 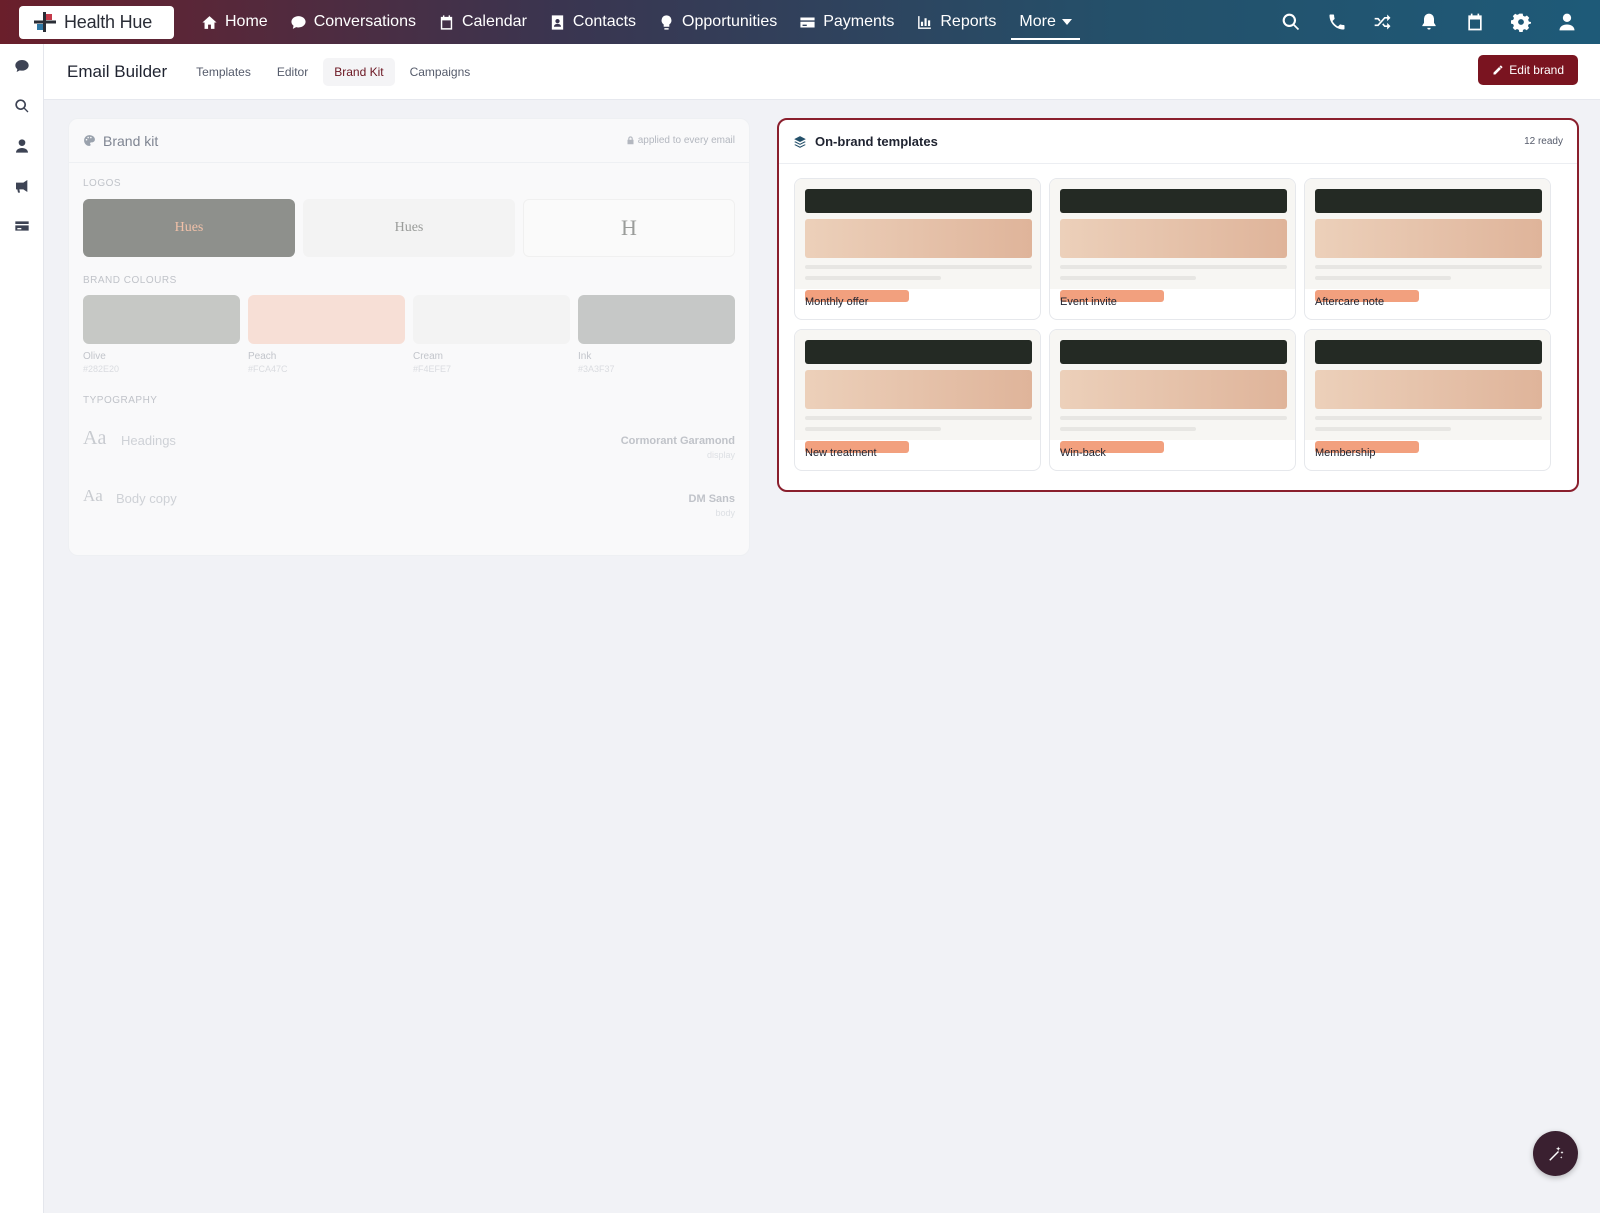 What do you see at coordinates (409, 447) in the screenshot?
I see `typography-row-headings: Aa Headings Cormorant Garamond display` at bounding box center [409, 447].